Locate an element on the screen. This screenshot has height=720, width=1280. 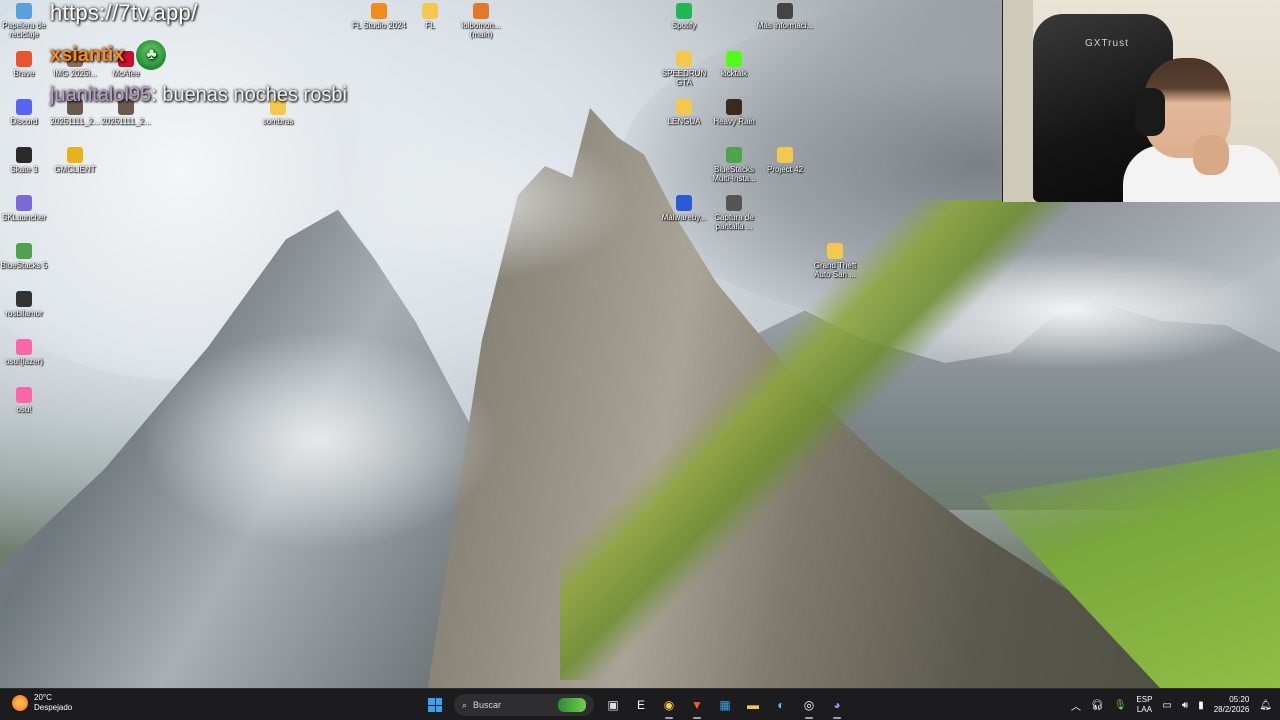
folder-icon: ▬ is located at coordinates (753, 705).